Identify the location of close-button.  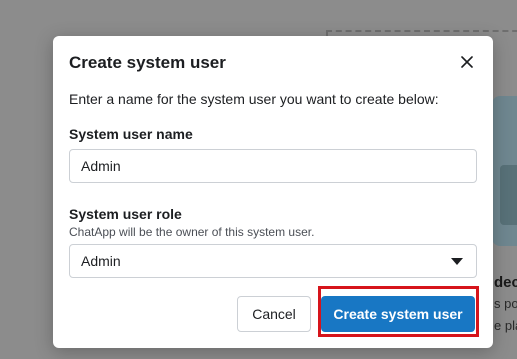
(467, 62).